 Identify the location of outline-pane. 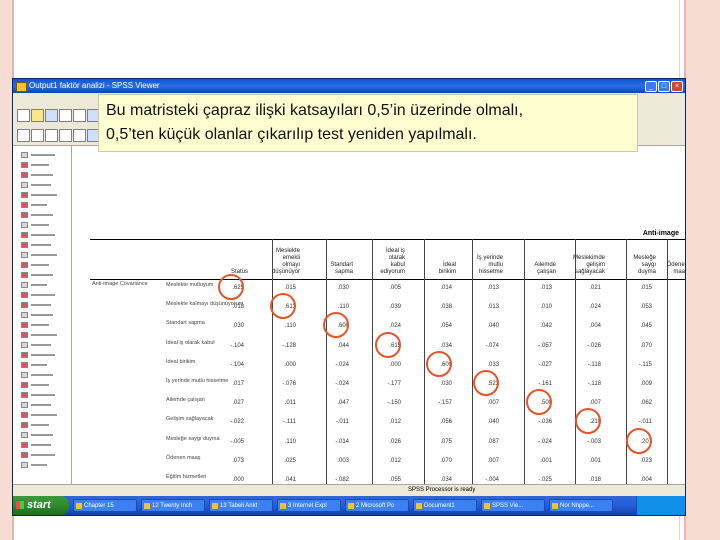
(42, 321).